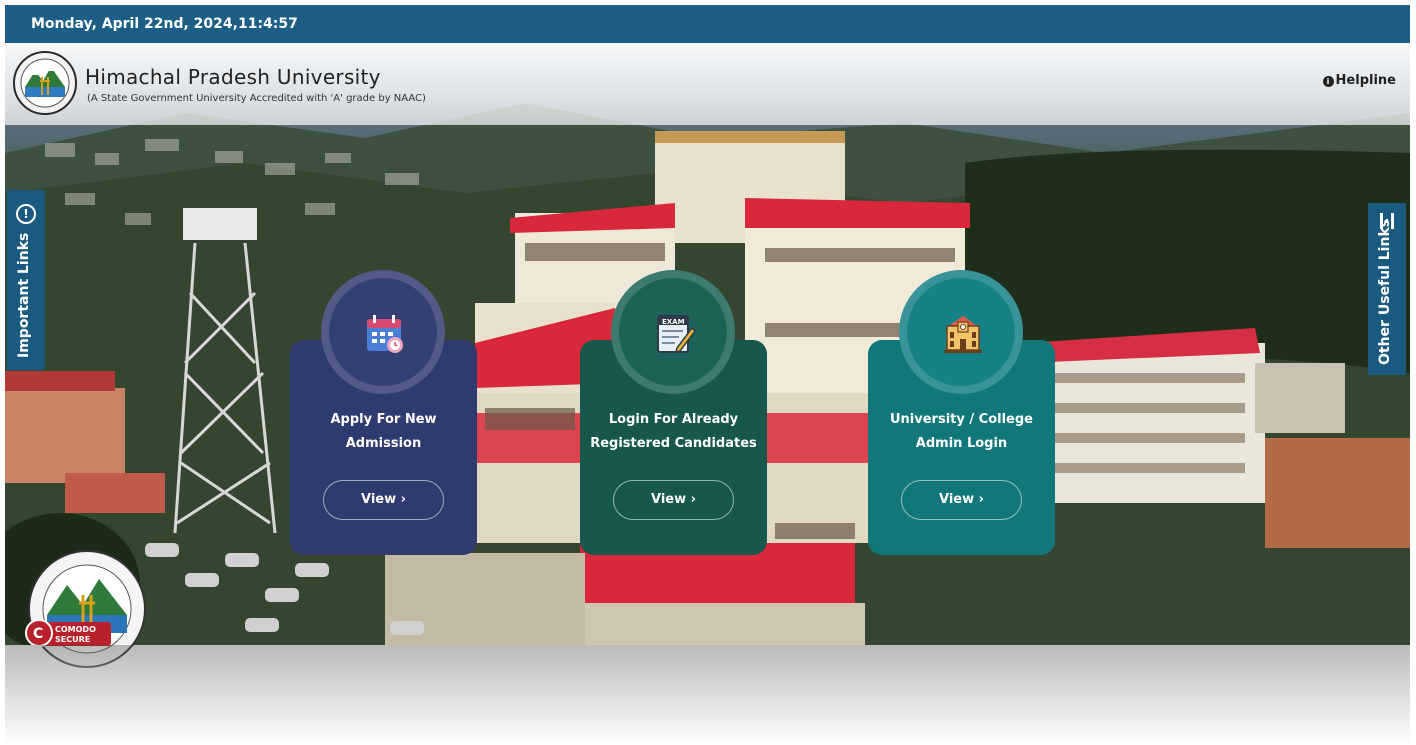 Image resolution: width=1416 pixels, height=745 pixels. I want to click on alert-circle-icon: !, so click(26, 214).